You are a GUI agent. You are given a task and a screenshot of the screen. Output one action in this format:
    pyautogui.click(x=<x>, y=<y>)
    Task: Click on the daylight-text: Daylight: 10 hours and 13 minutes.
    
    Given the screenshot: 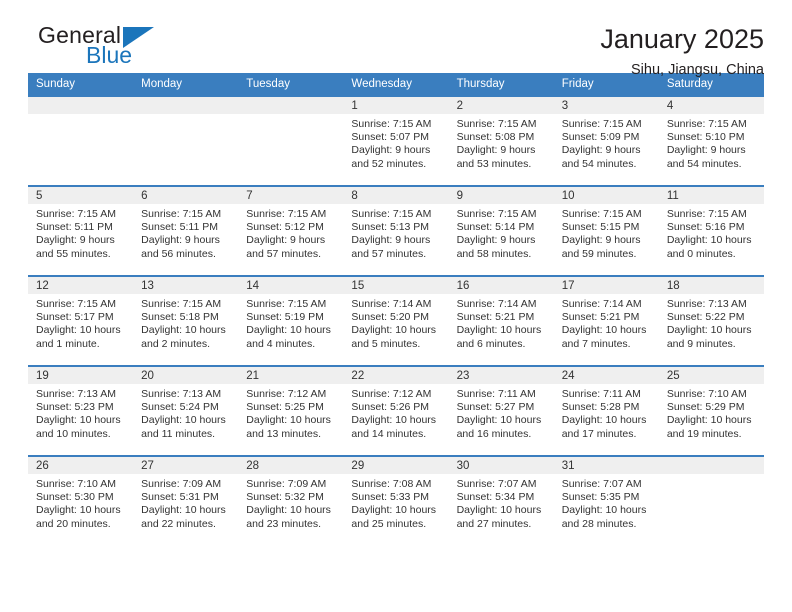 What is the action you would take?
    pyautogui.click(x=288, y=427)
    